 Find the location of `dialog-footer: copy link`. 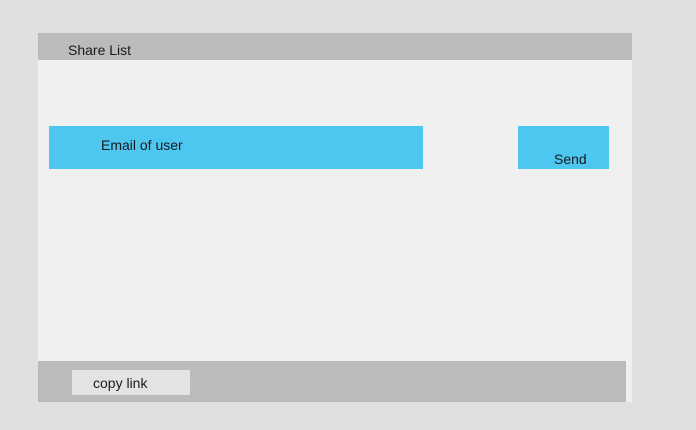

dialog-footer: copy link is located at coordinates (332, 381).